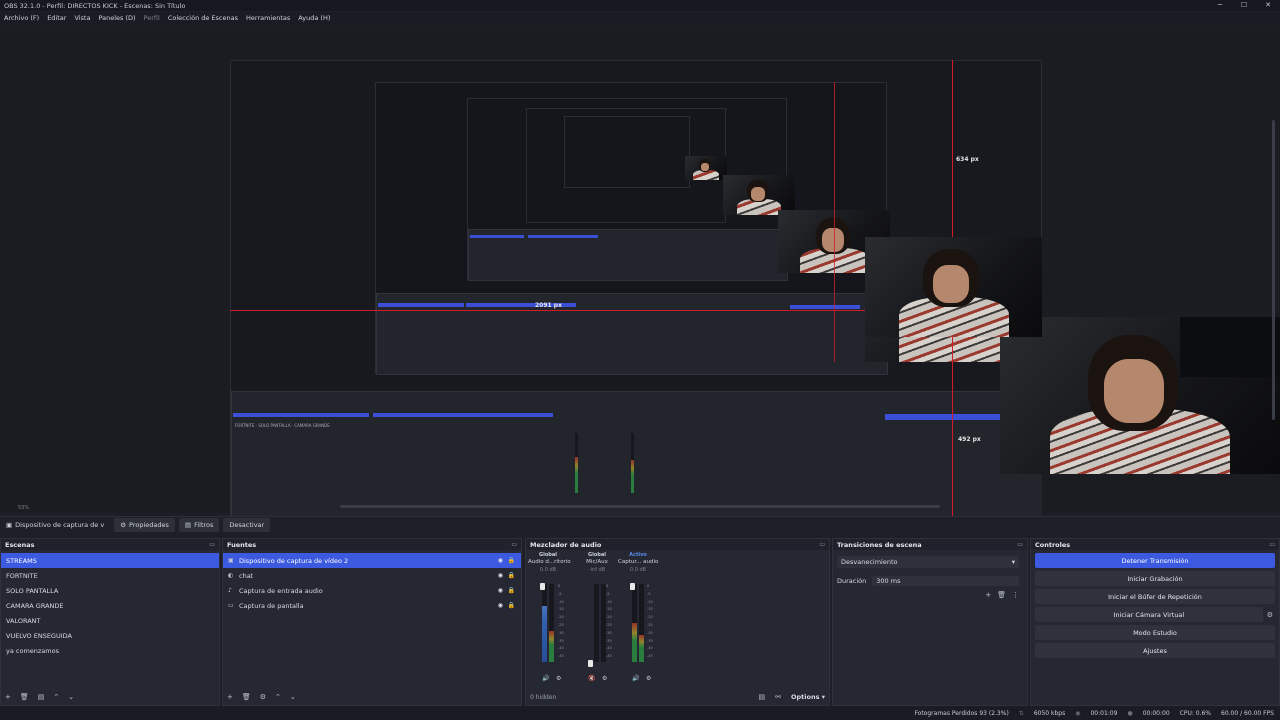 Image resolution: width=1280 pixels, height=720 pixels. I want to click on settings-button: Ajustes, so click(1155, 650).